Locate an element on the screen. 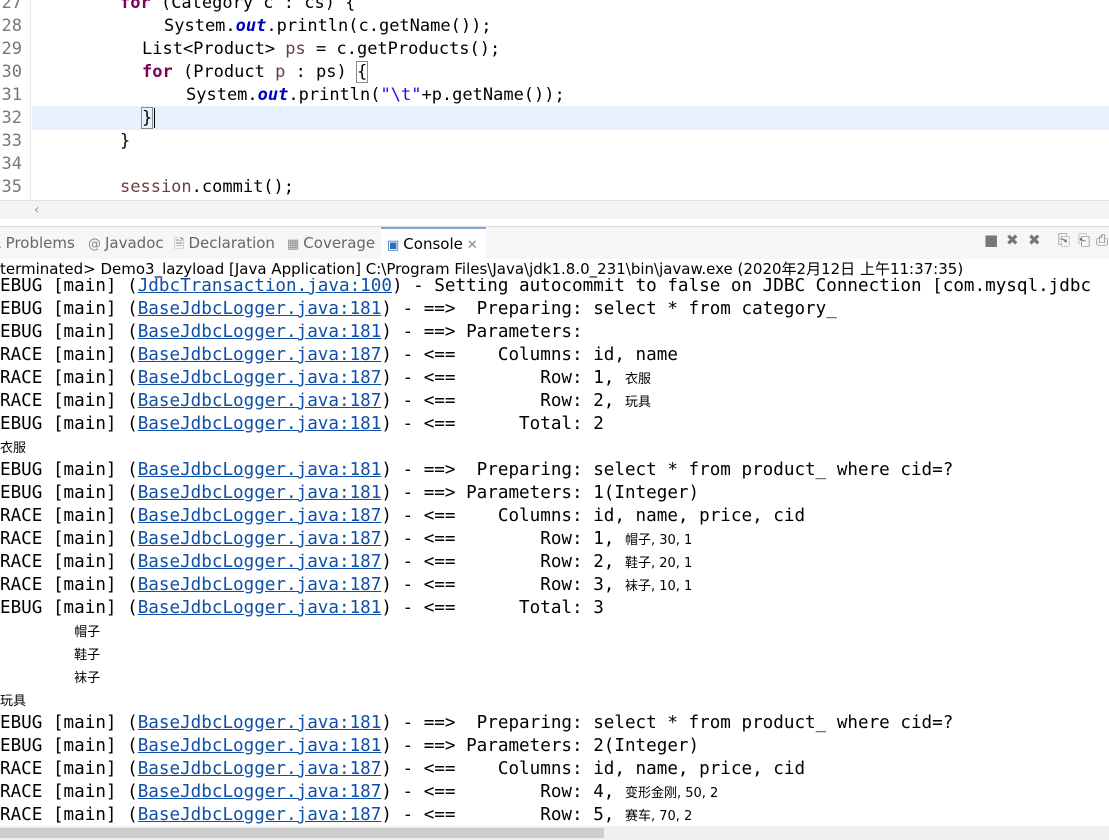  console-line: 衣服 is located at coordinates (13, 448).